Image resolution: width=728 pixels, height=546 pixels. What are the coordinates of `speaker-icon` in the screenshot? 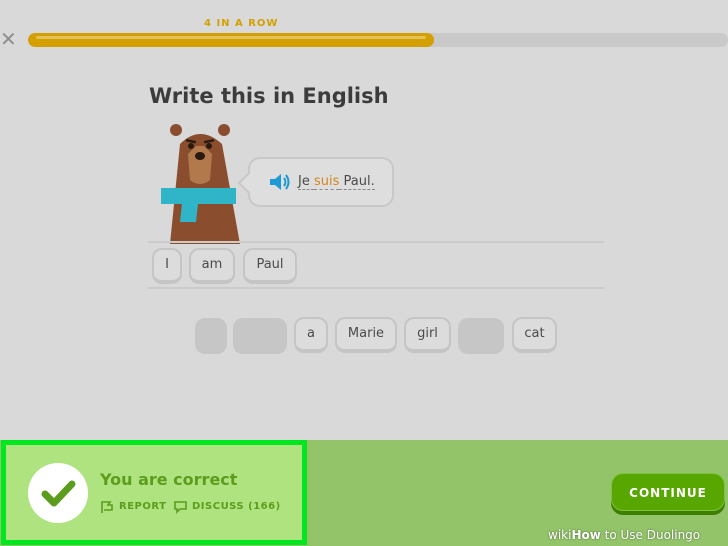 It's located at (280, 182).